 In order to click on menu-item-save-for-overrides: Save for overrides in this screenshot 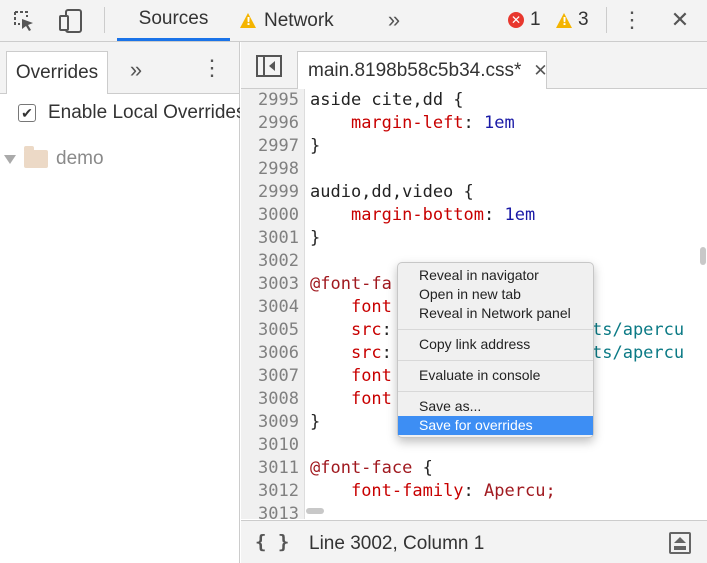, I will do `click(495, 425)`.